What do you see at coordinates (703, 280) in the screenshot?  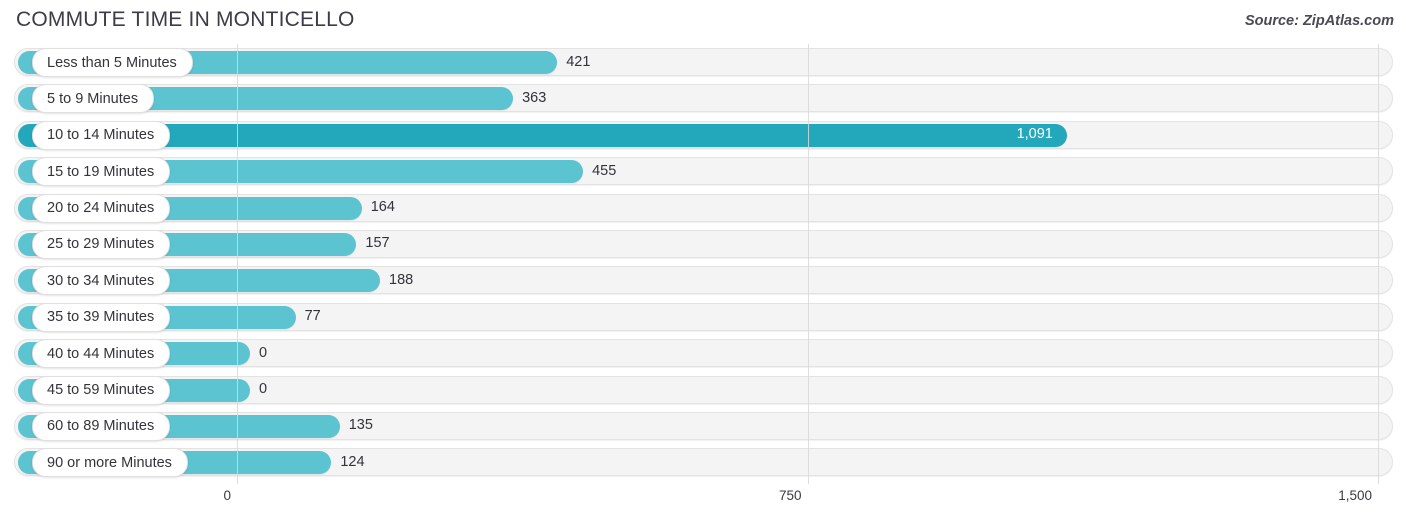 I see `table-row: 30 to 34 Minutes 188` at bounding box center [703, 280].